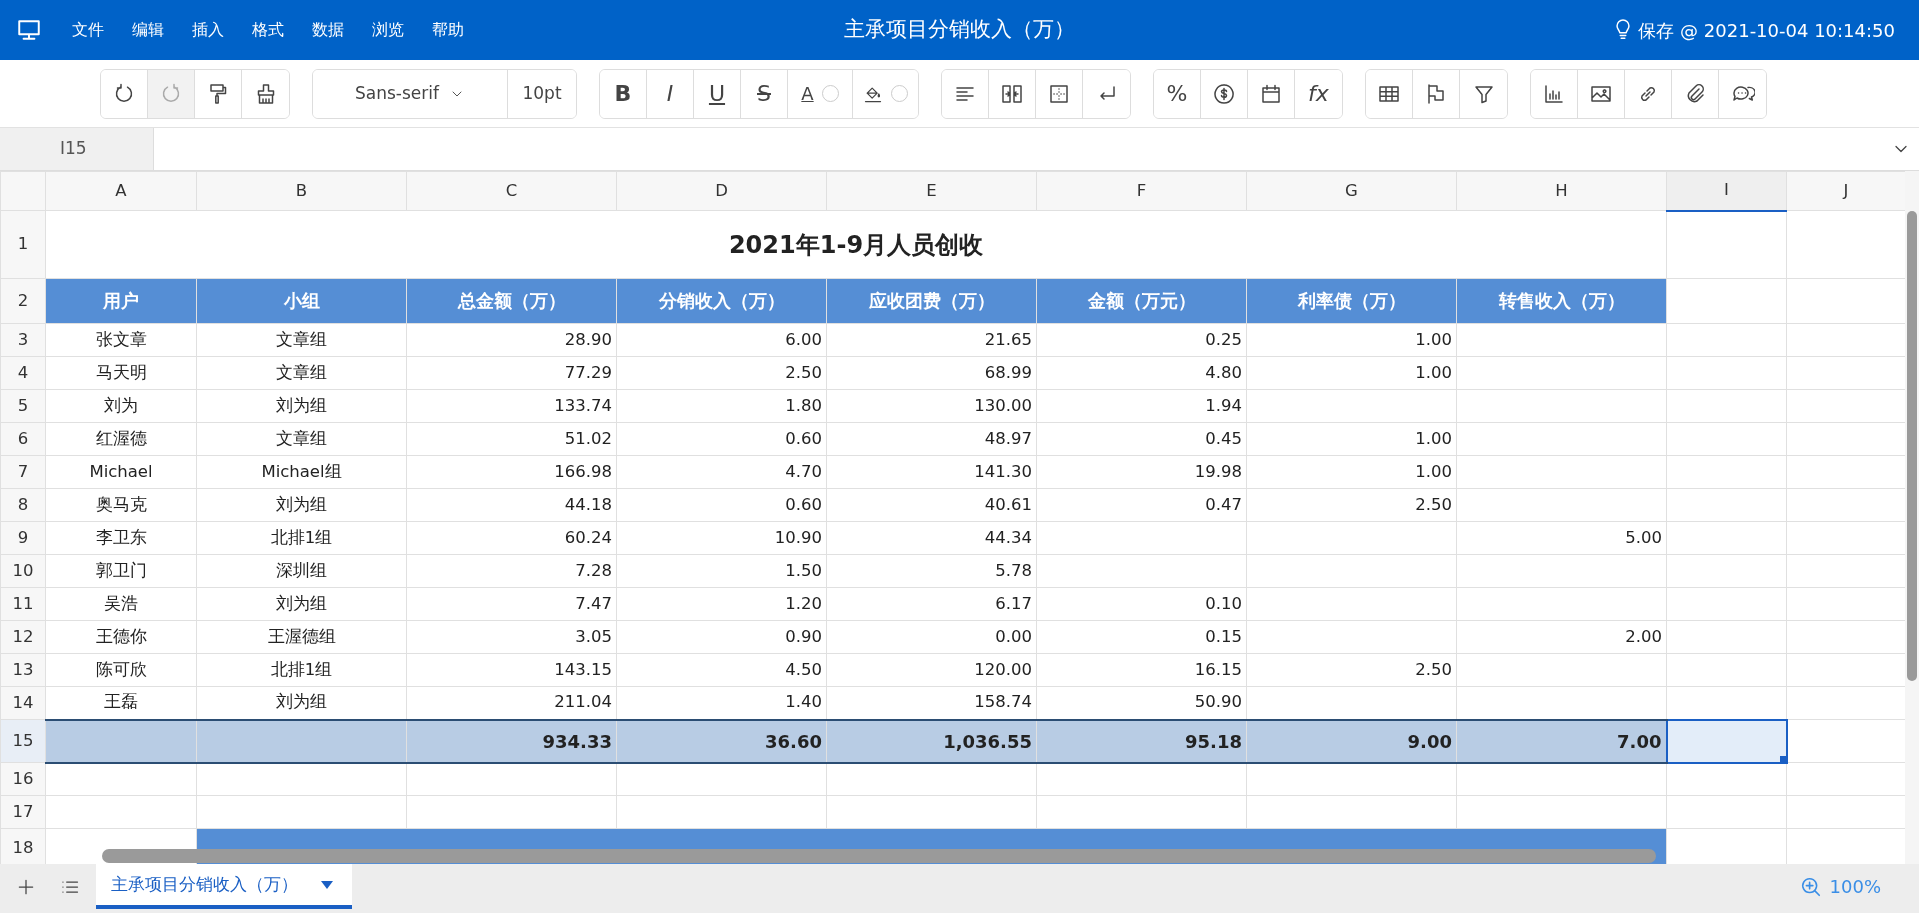  I want to click on dollar-icon, so click(1224, 93).